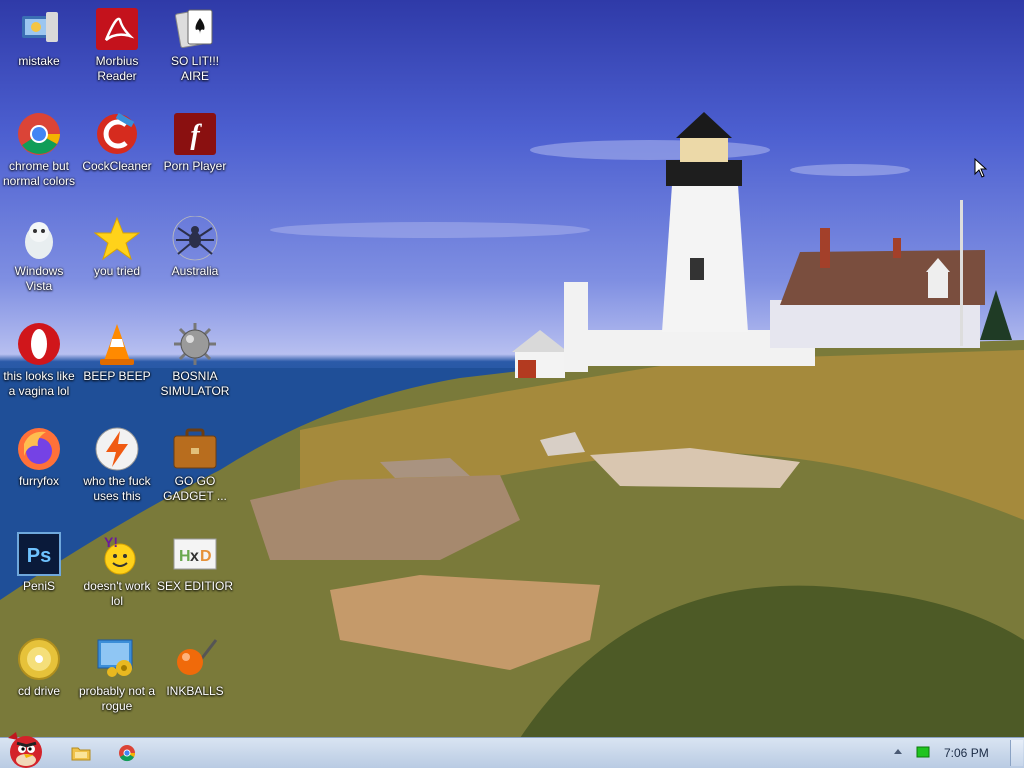 Image resolution: width=1024 pixels, height=773 pixels. I want to click on folder-icon, so click(81, 754).